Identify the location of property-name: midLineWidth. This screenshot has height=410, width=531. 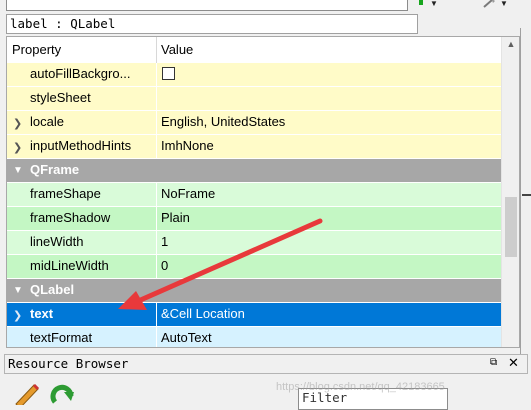
(69, 265).